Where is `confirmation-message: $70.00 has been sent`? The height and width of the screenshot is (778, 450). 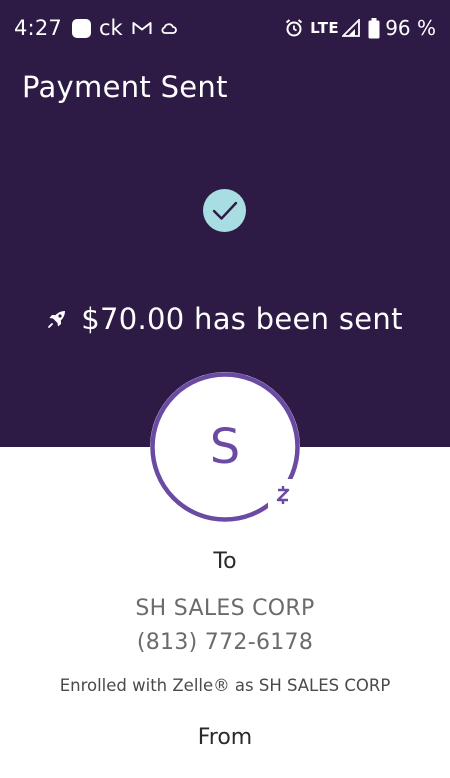
confirmation-message: $70.00 has been sent is located at coordinates (225, 319).